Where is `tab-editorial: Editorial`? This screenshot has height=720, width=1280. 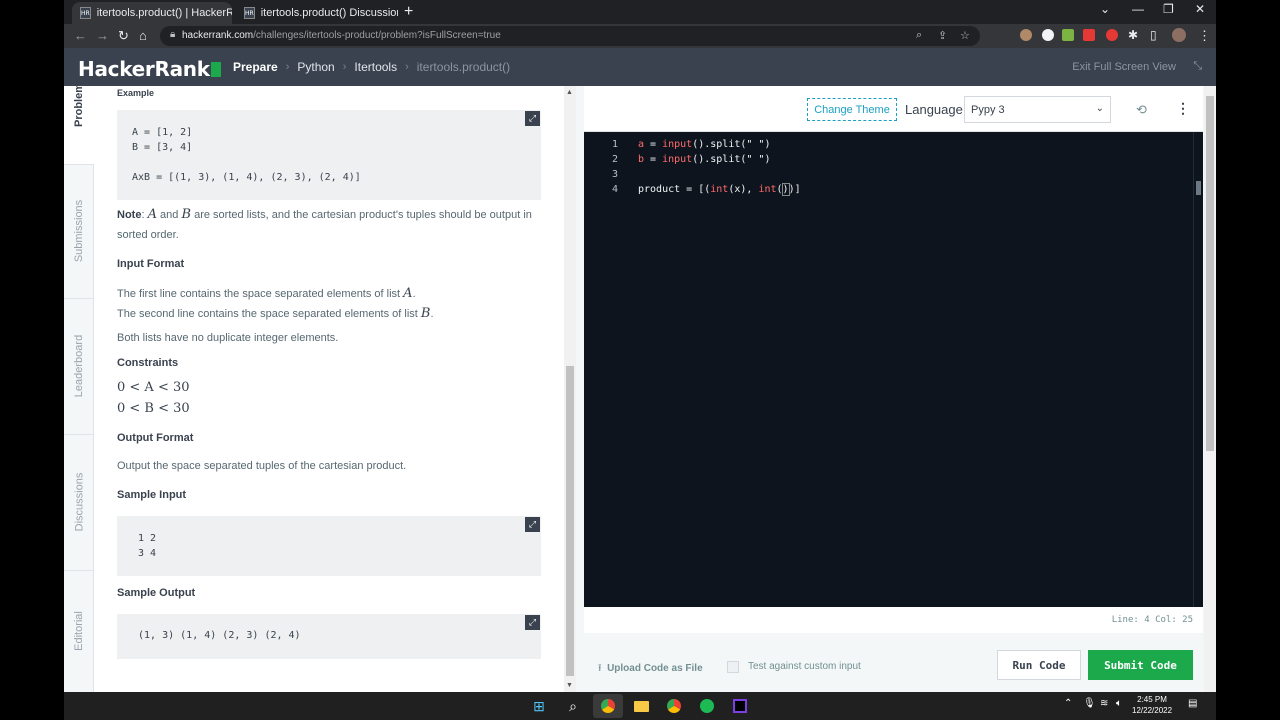 tab-editorial: Editorial is located at coordinates (79, 631).